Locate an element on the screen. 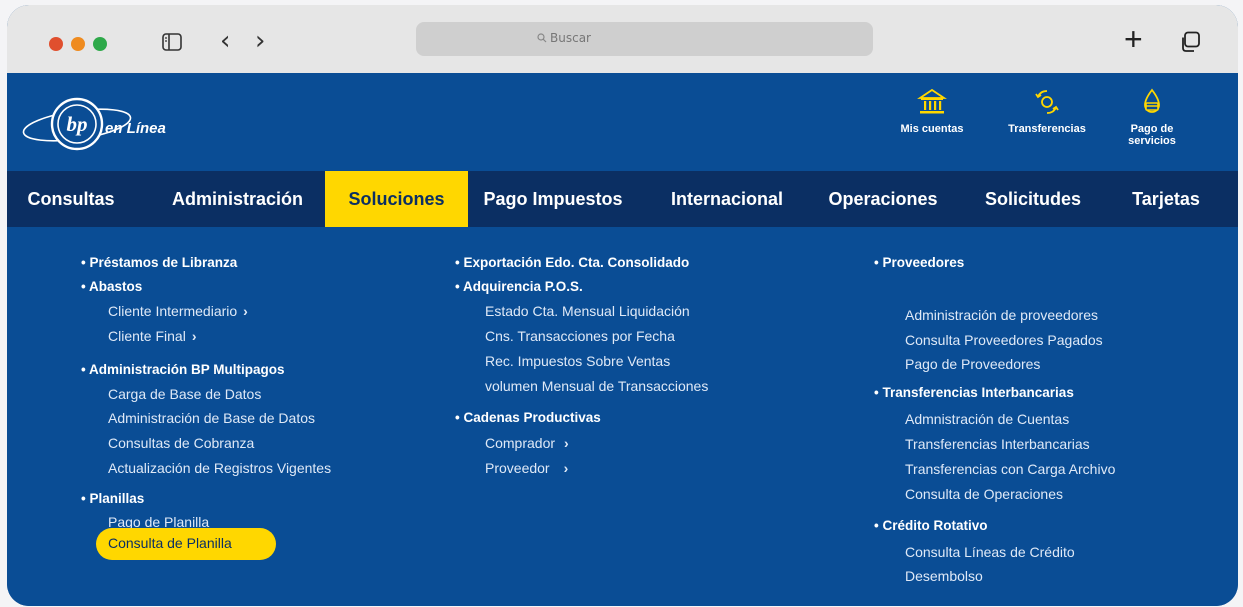  browser-toolbar: ‹ › Buscar + is located at coordinates (622, 39).